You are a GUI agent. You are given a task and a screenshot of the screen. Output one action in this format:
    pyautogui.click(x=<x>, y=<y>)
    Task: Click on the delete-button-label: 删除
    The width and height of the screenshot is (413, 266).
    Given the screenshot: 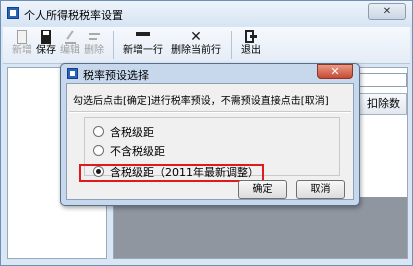 What is the action you would take?
    pyautogui.click(x=94, y=50)
    